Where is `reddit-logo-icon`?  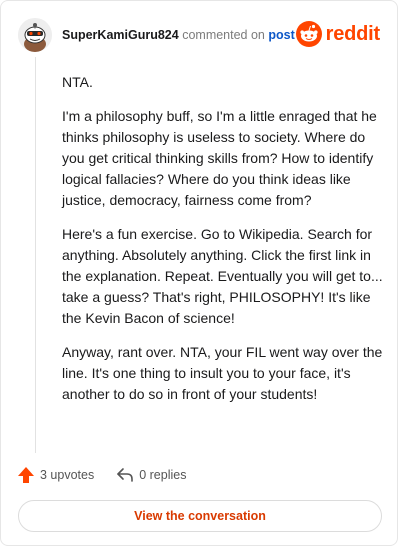
reddit-logo-icon is located at coordinates (308, 34).